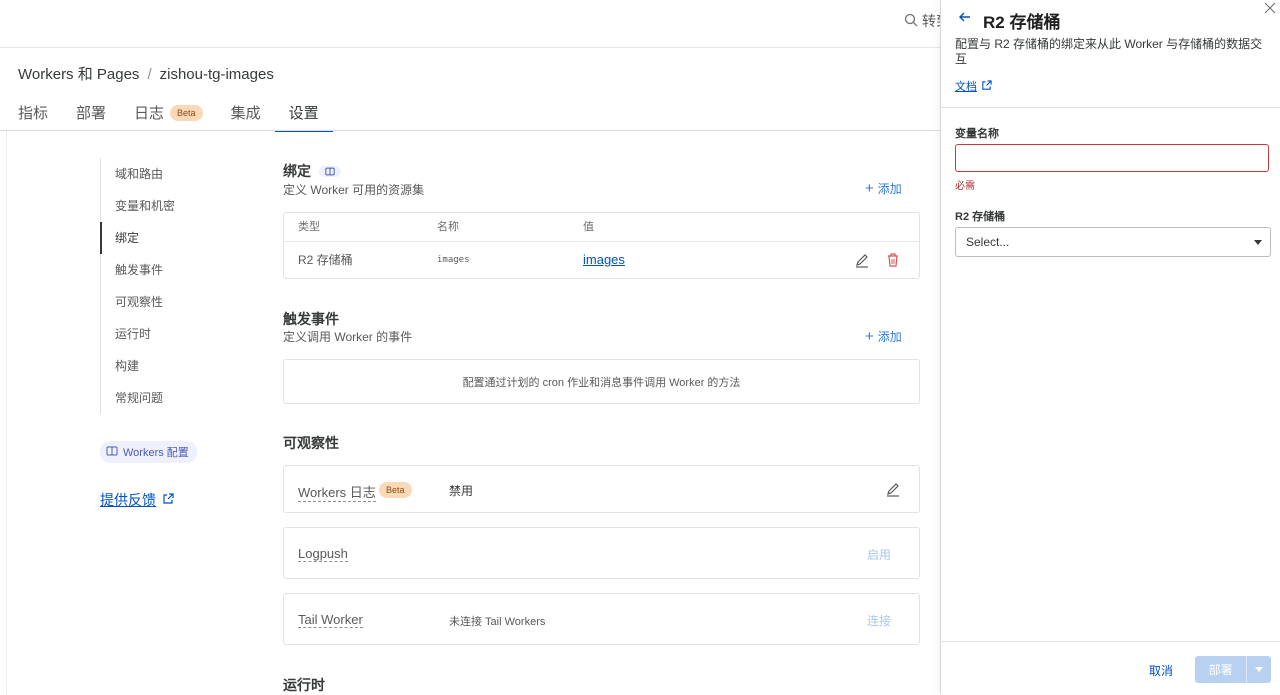  I want to click on global-search: 转到, so click(924, 21).